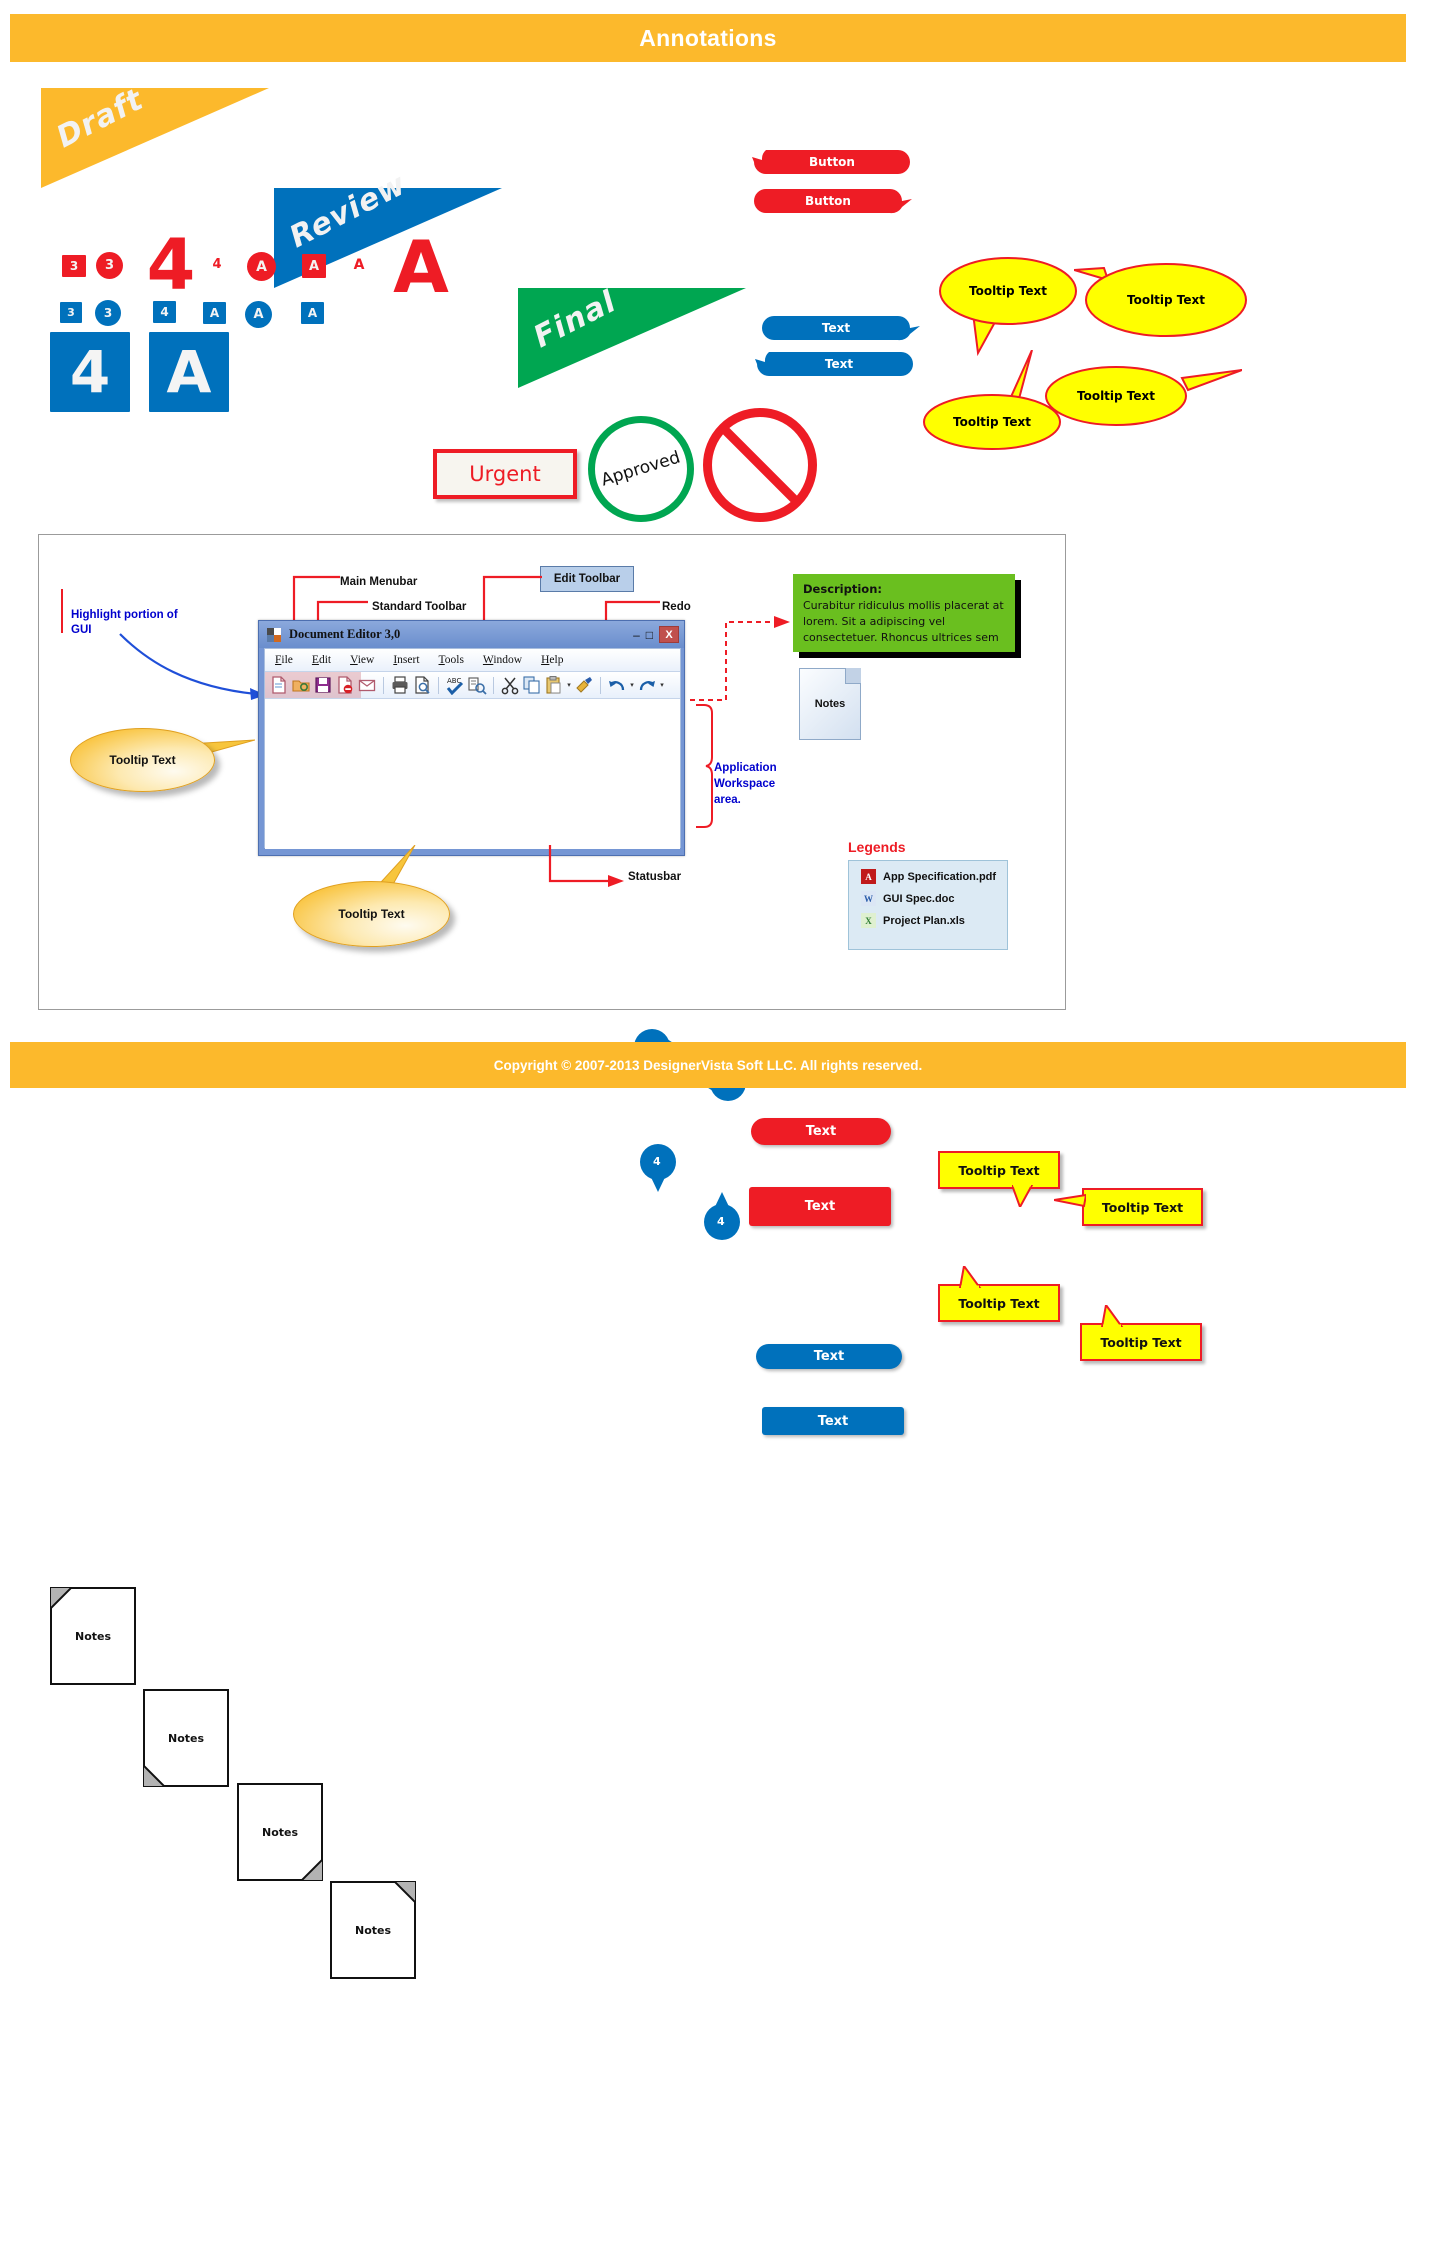  What do you see at coordinates (314, 266) in the screenshot?
I see `badge-red-square-A: A` at bounding box center [314, 266].